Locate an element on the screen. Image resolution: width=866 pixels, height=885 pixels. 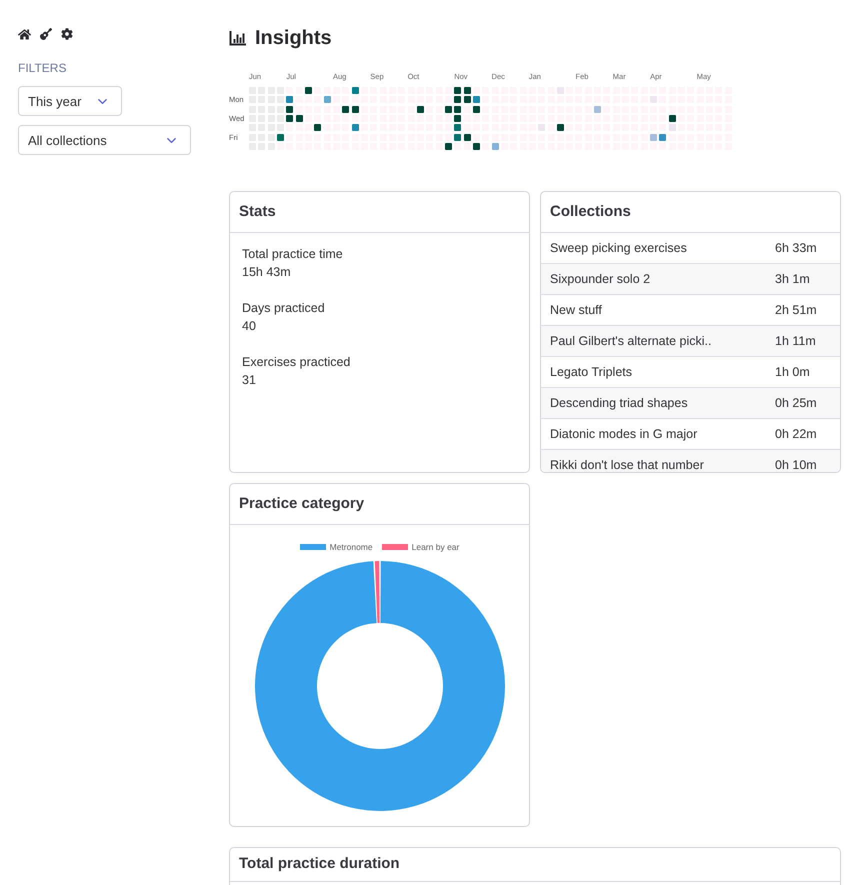
stat-label: Exercises practiced is located at coordinates (296, 362).